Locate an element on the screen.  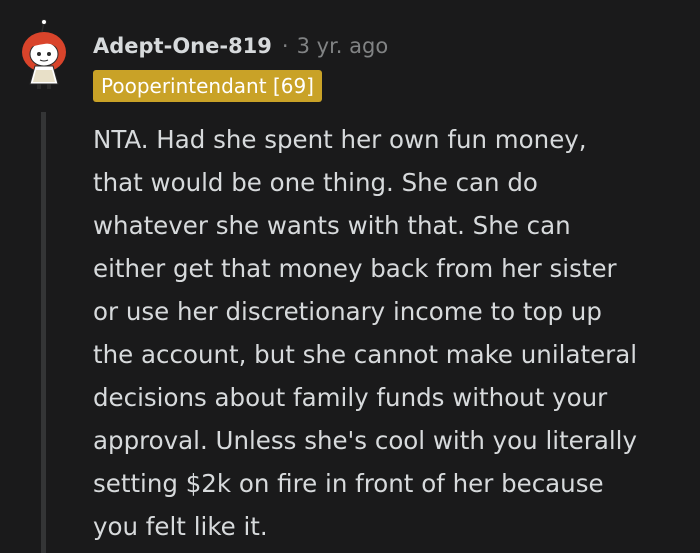
comment-body-line: whatever she wants with that. She can is located at coordinates (332, 225).